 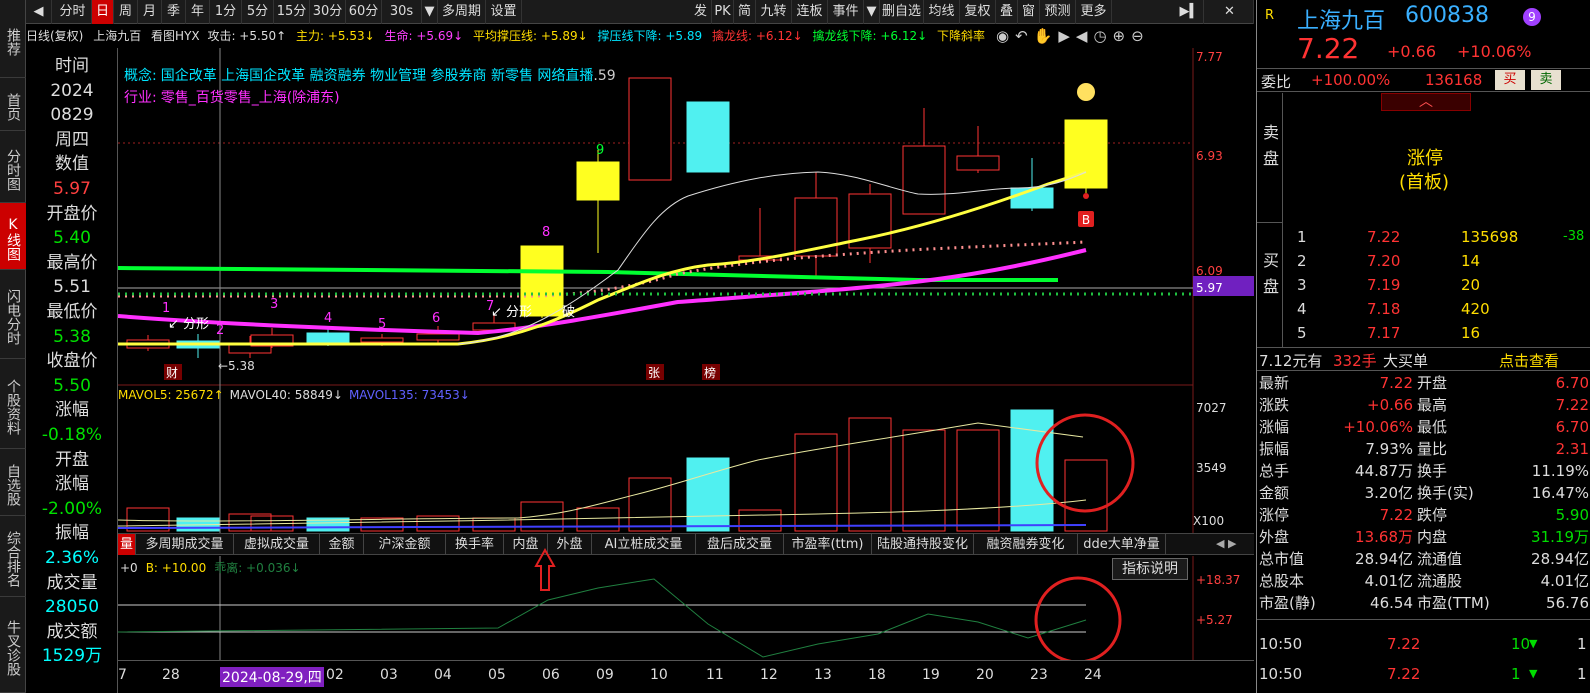 What do you see at coordinates (1423, 237) in the screenshot?
I see `bid-row-1: 1 7.22 135698 -38` at bounding box center [1423, 237].